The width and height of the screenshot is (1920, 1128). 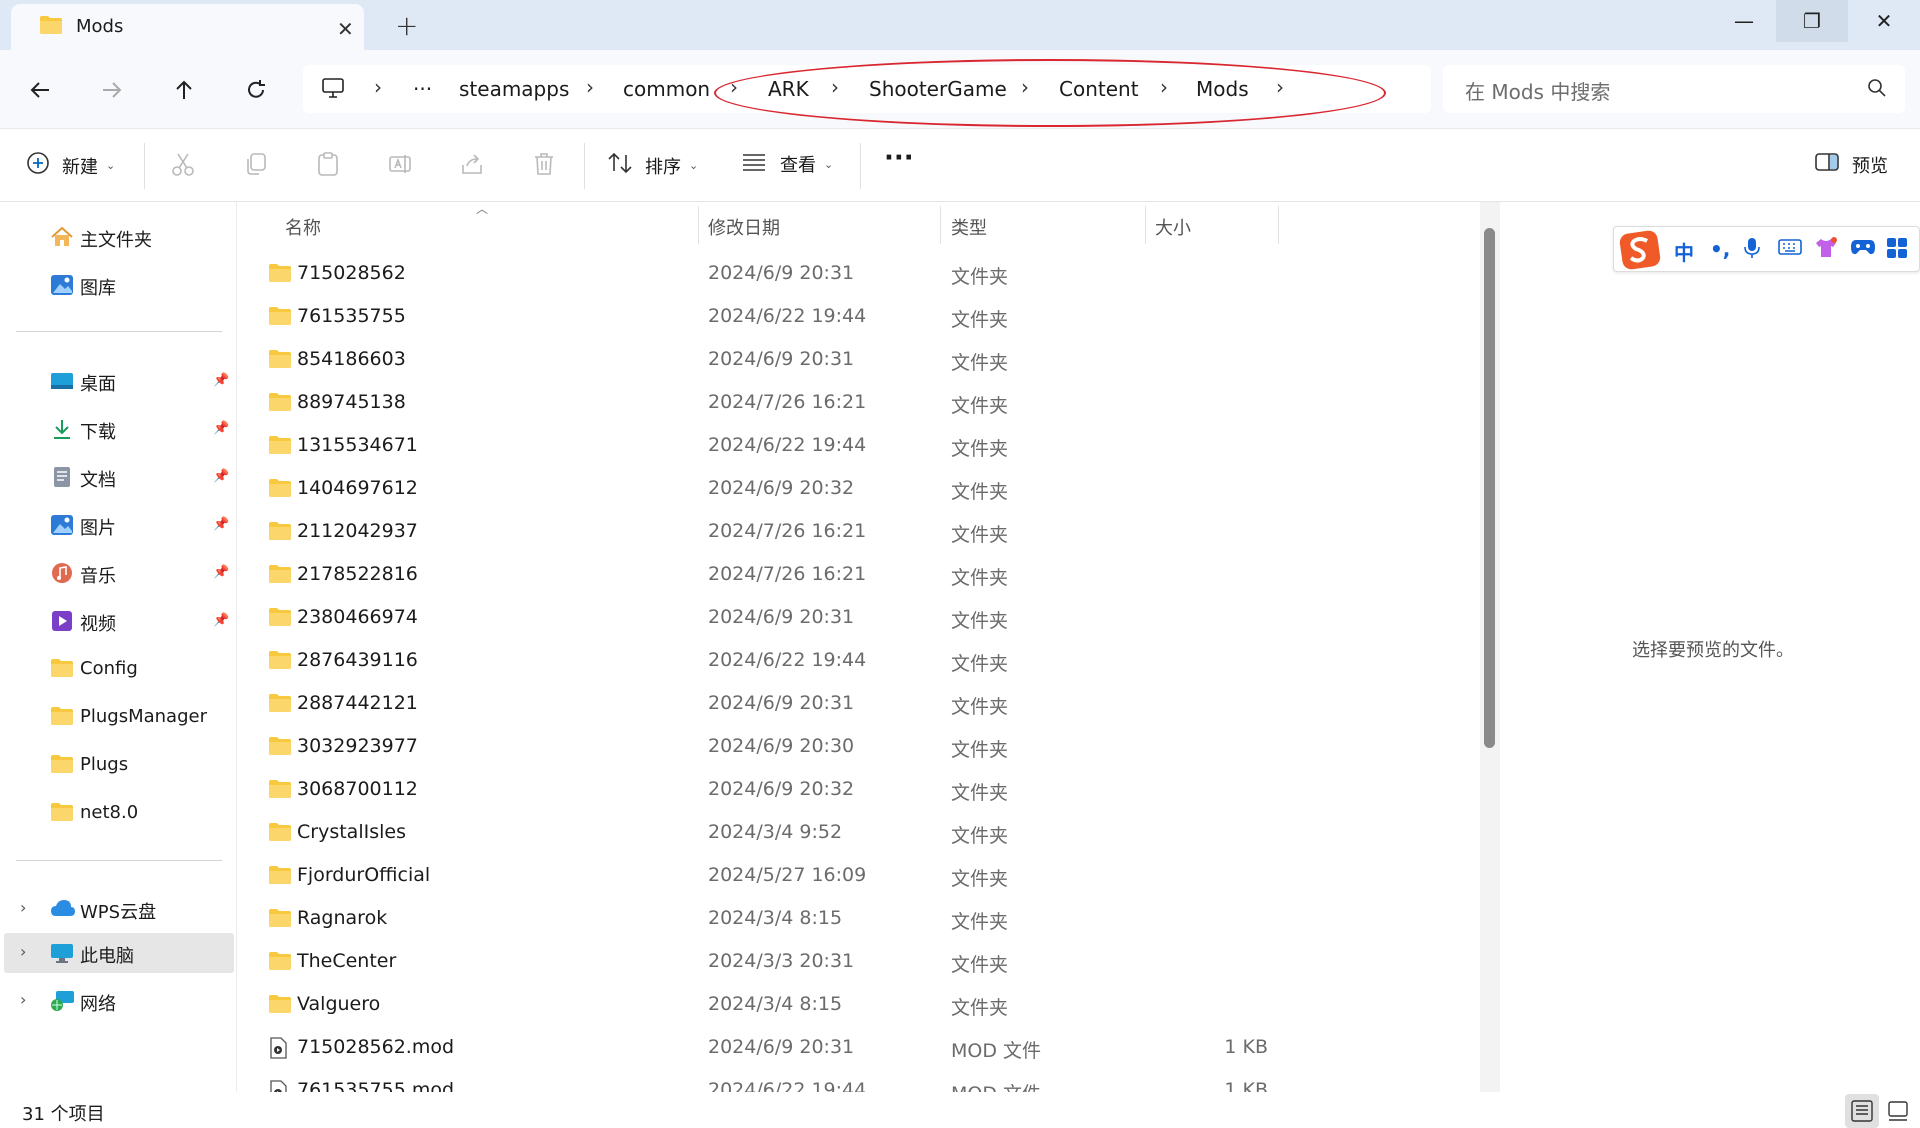 What do you see at coordinates (345, 29) in the screenshot?
I see `close-tab-icon: ✕` at bounding box center [345, 29].